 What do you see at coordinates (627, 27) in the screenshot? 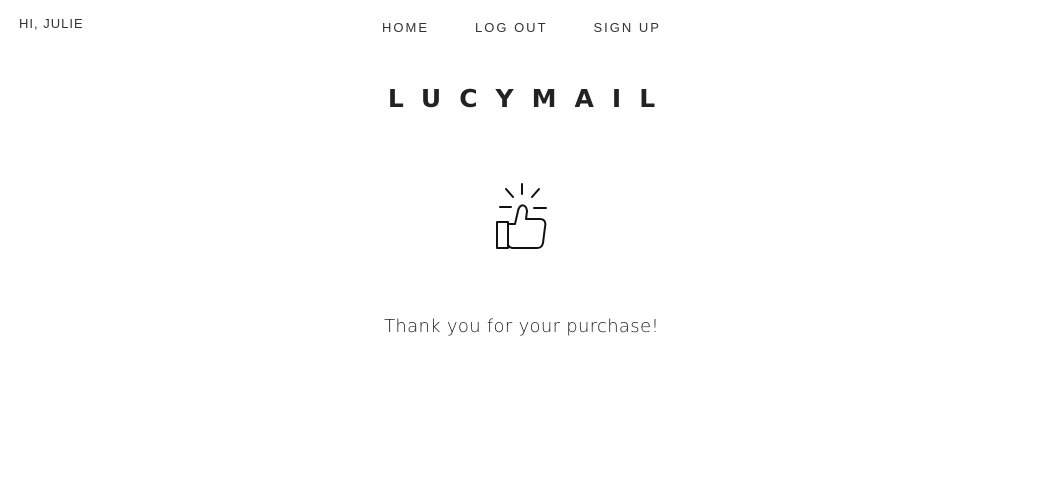
I see `nav-signup-link: SIGN UP` at bounding box center [627, 27].